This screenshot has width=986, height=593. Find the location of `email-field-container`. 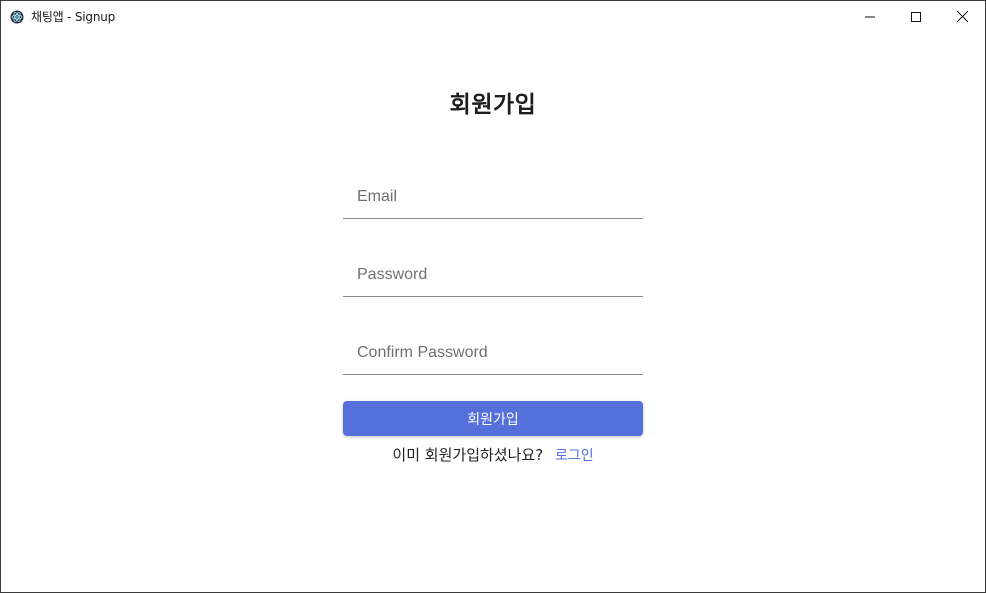

email-field-container is located at coordinates (493, 195).